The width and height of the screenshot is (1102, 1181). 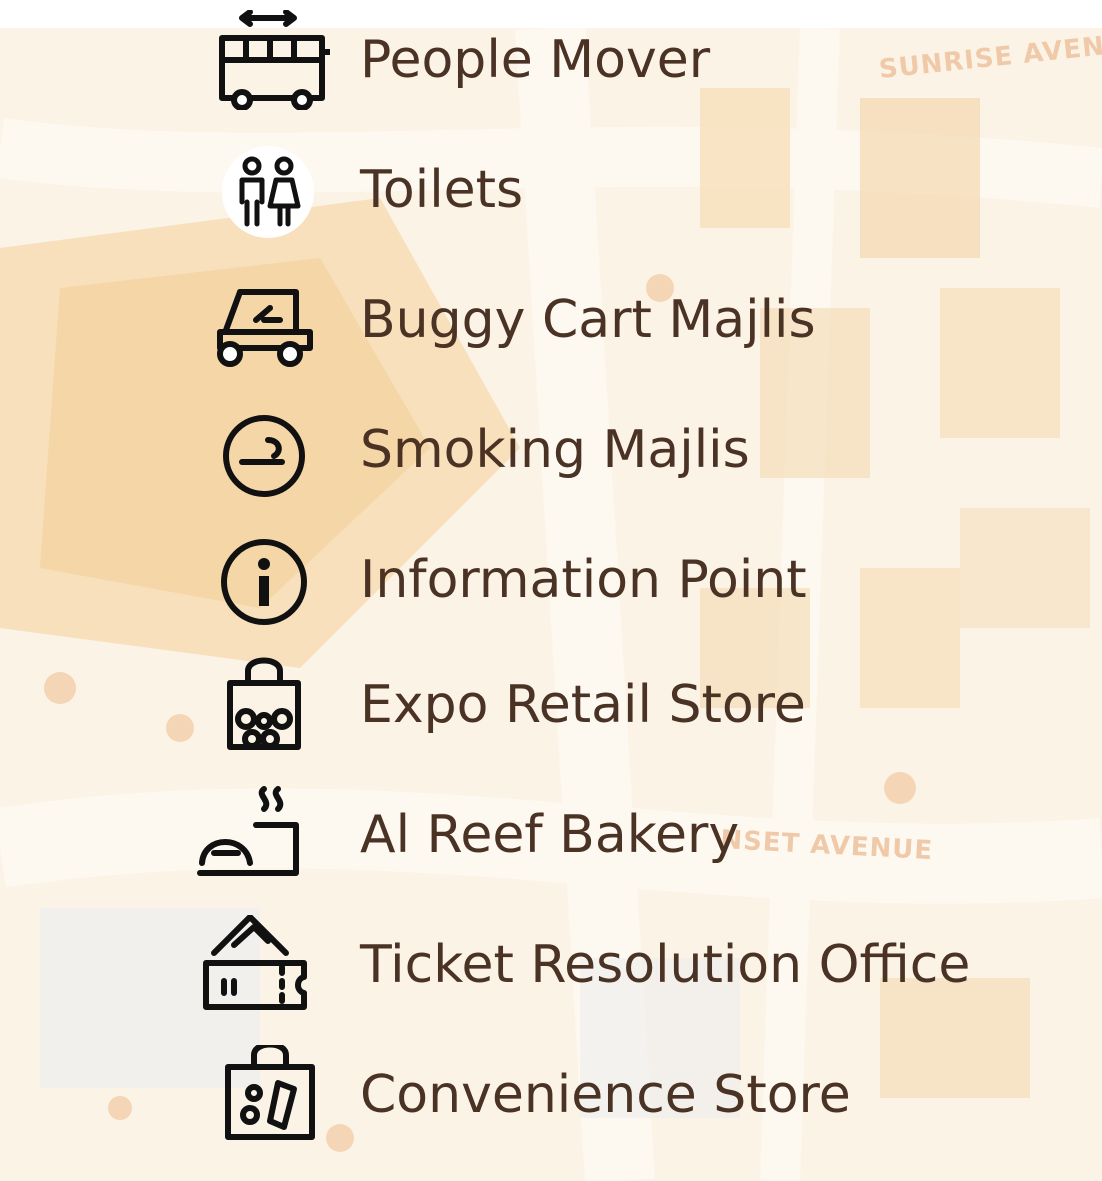 I want to click on legend-item-ticket: Ticket Resolution Office, so click(x=630, y=965).